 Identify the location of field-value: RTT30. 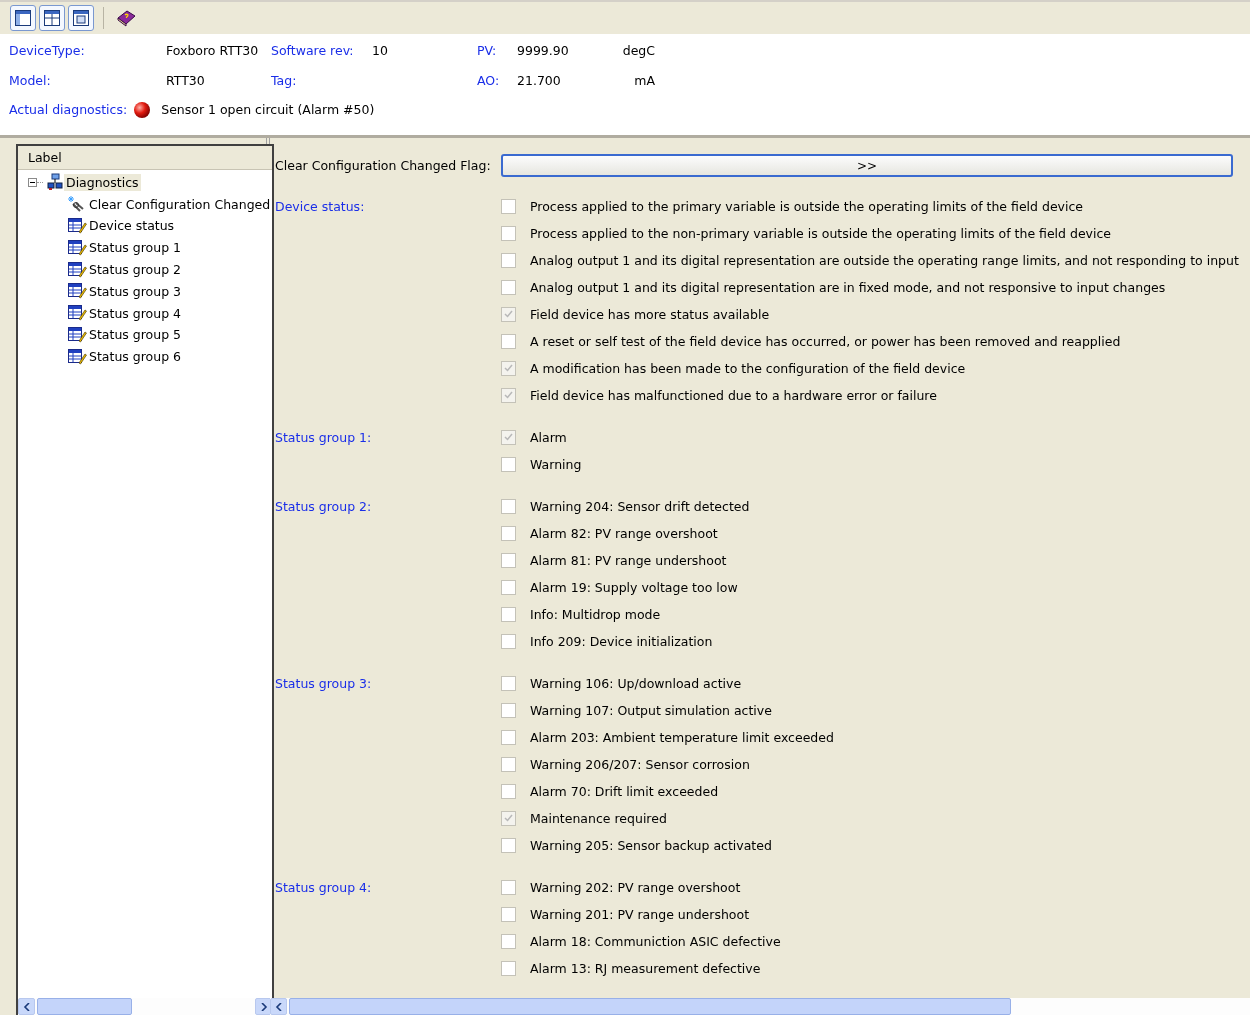
(186, 80).